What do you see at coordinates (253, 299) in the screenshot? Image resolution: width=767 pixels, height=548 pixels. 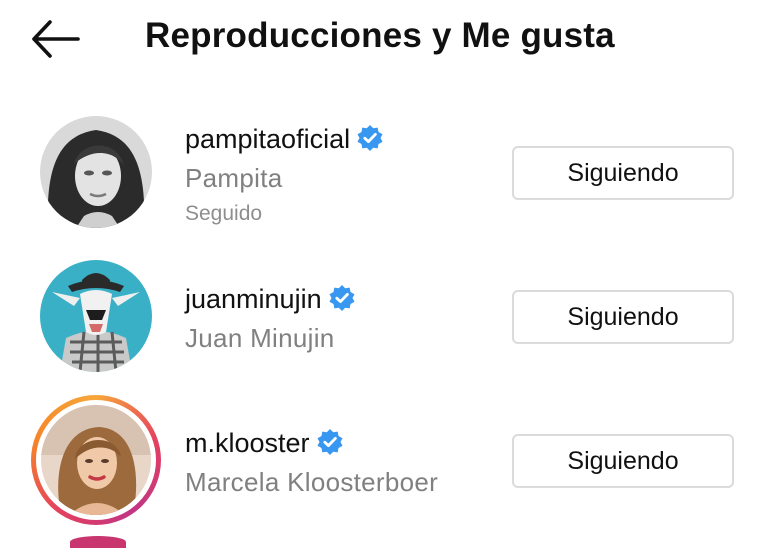 I see `username-text: juanminujin` at bounding box center [253, 299].